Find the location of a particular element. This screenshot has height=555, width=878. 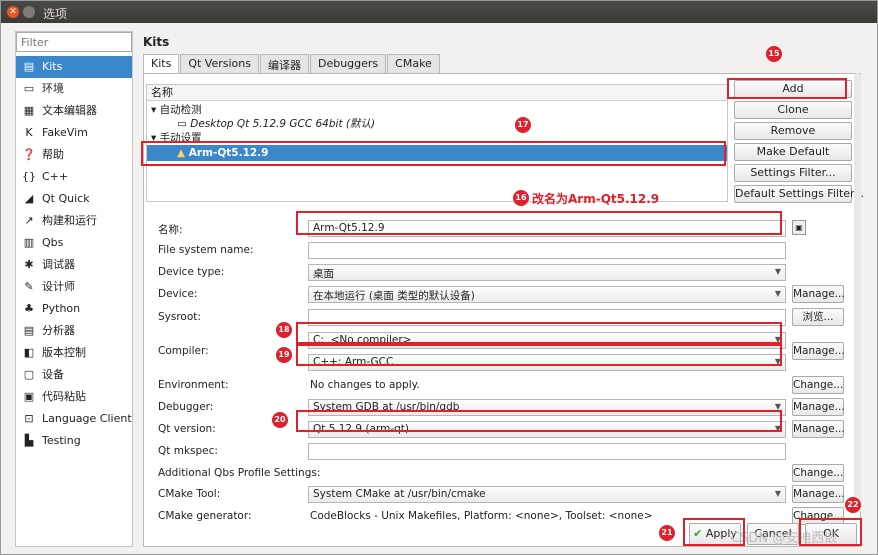

watermark: CSDN @安迪西嵌 is located at coordinates (784, 538).